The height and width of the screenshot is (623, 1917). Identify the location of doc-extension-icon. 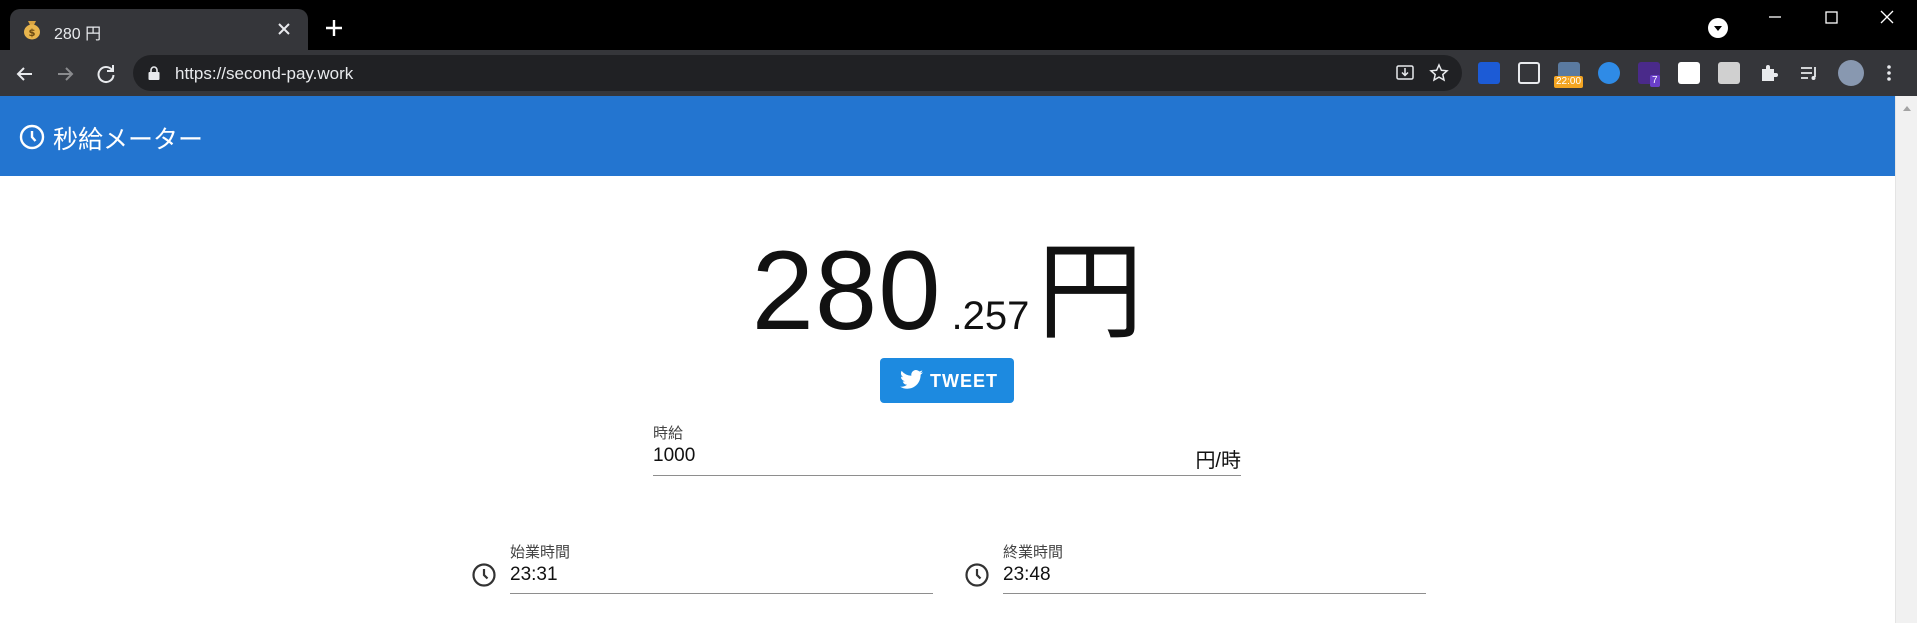
(1729, 73).